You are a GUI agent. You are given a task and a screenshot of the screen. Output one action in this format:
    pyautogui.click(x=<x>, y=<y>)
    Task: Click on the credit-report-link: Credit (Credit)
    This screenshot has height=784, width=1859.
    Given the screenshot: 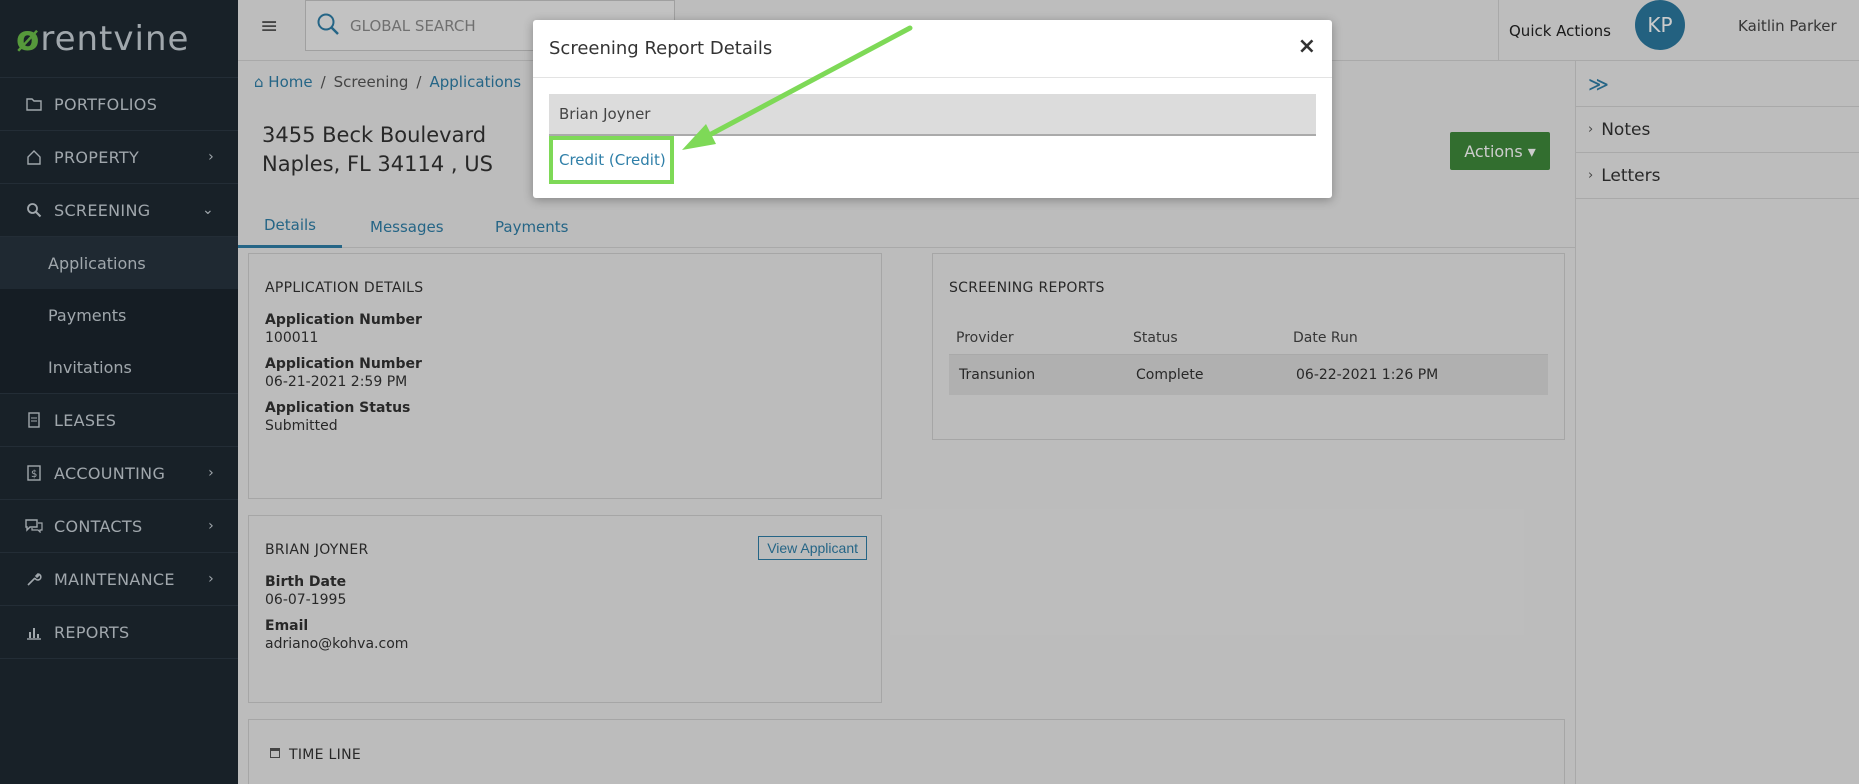 What is the action you would take?
    pyautogui.click(x=611, y=160)
    